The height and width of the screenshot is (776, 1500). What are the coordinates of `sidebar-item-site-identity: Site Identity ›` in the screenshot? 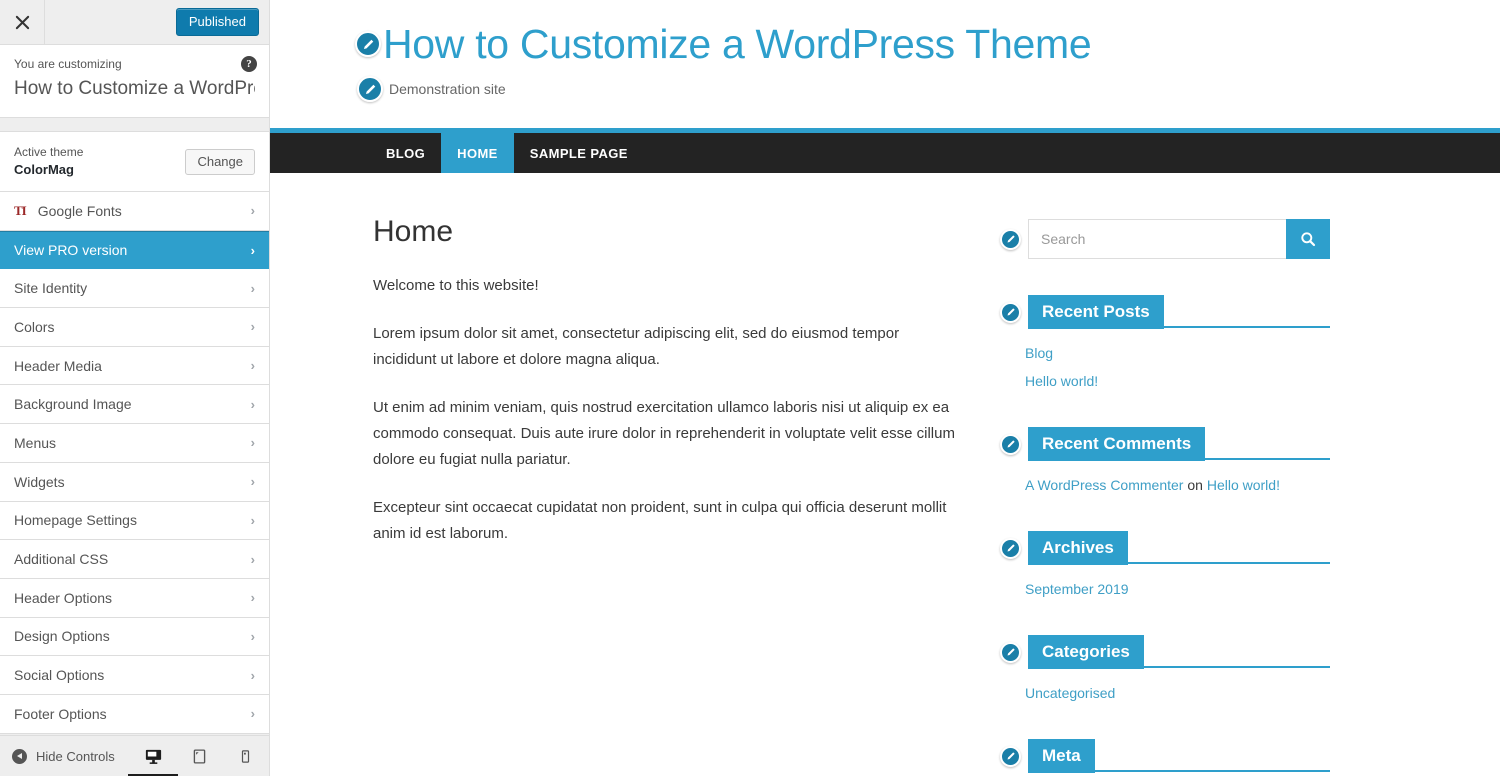 It's located at (134, 289).